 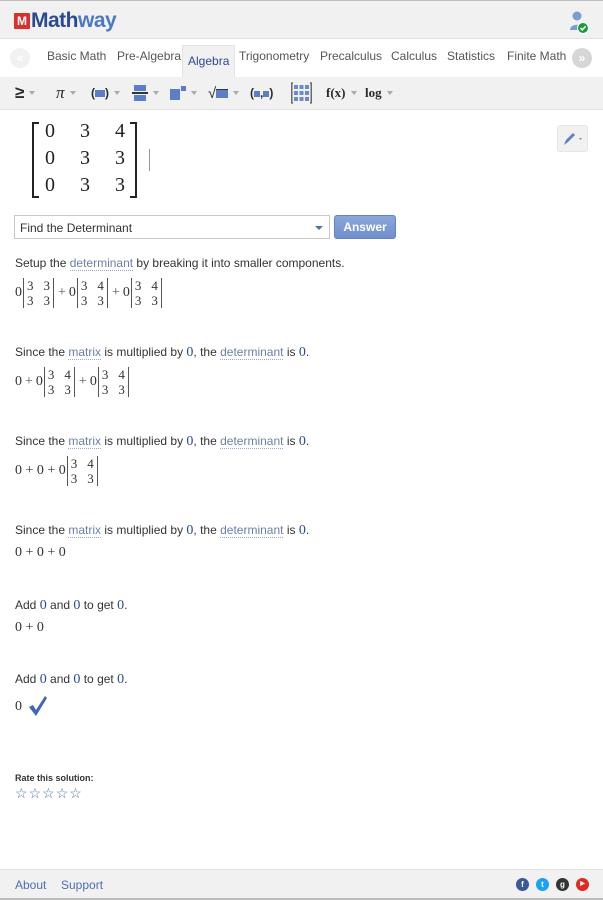 What do you see at coordinates (149, 160) in the screenshot?
I see `text-cursor` at bounding box center [149, 160].